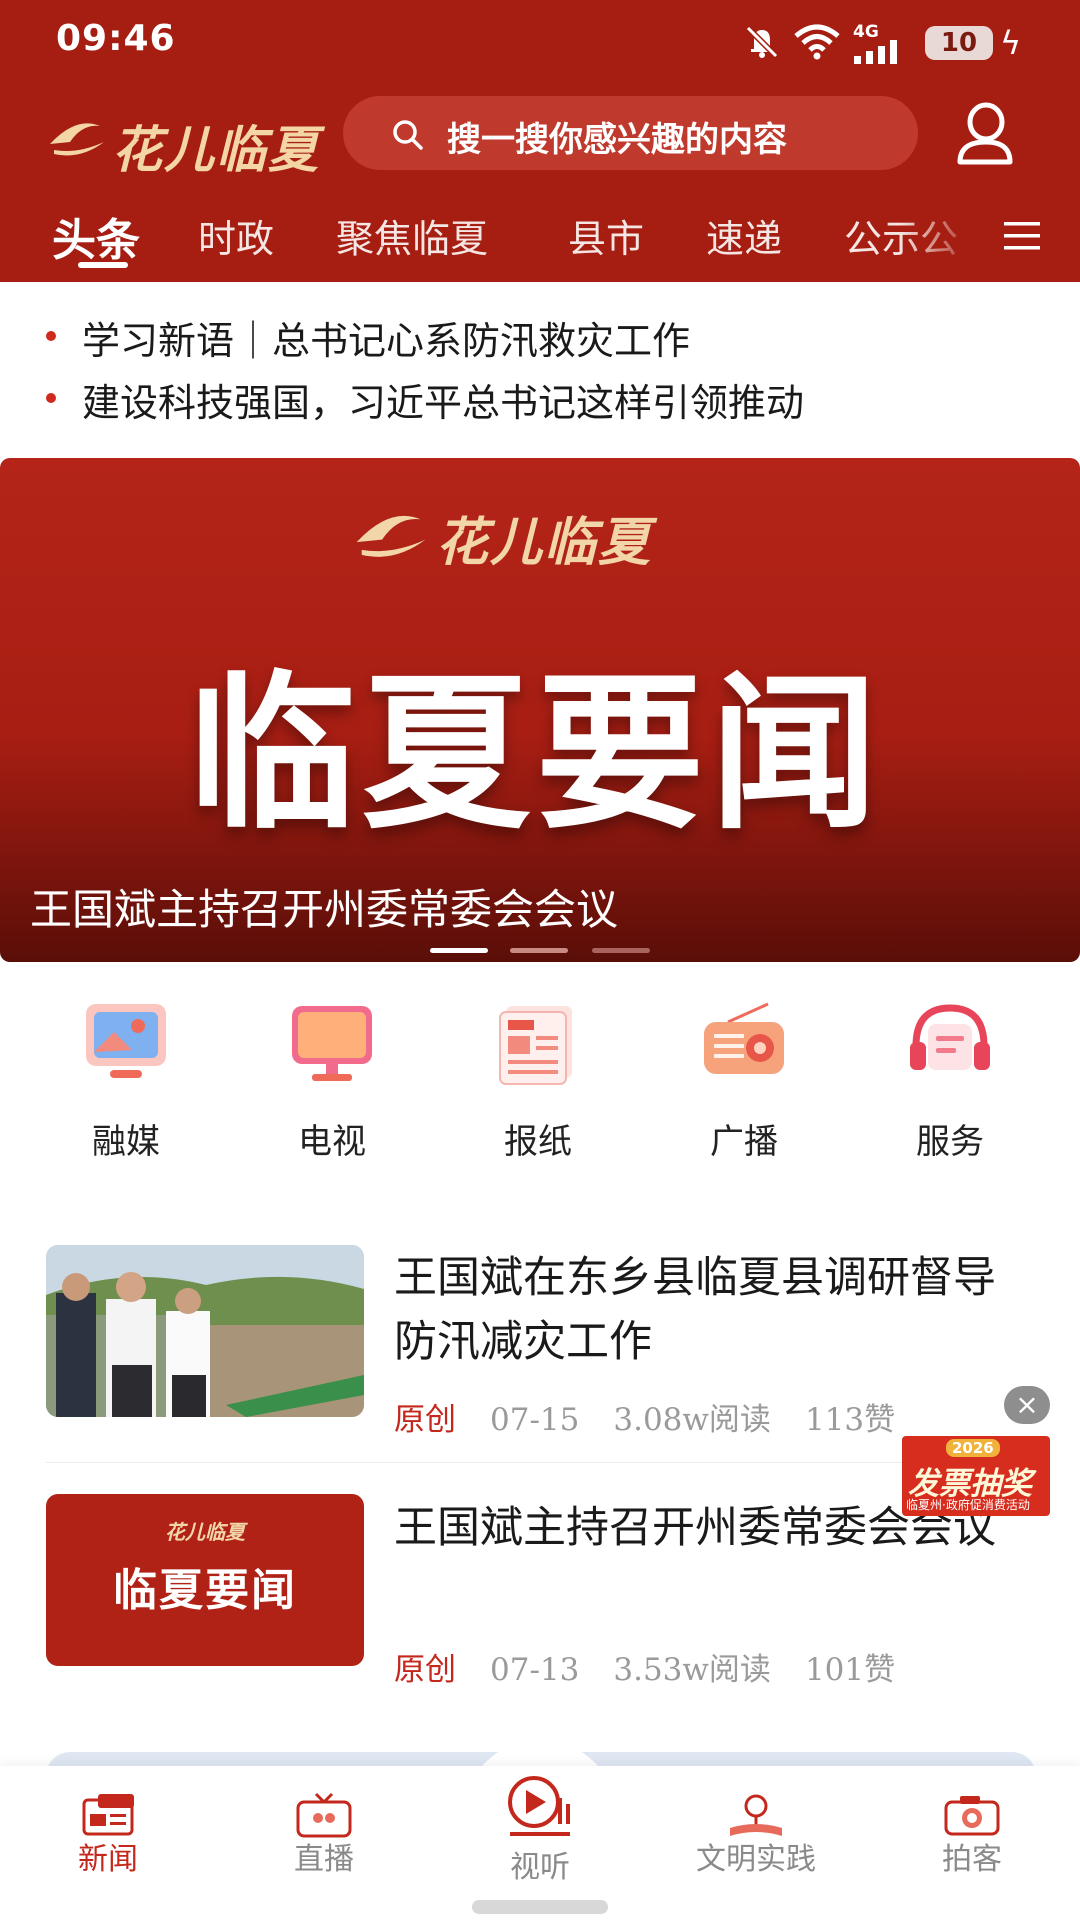  Describe the element at coordinates (386, 341) in the screenshot. I see `headline-text: 学习新语｜总书记心系防汛救灾工作` at that location.